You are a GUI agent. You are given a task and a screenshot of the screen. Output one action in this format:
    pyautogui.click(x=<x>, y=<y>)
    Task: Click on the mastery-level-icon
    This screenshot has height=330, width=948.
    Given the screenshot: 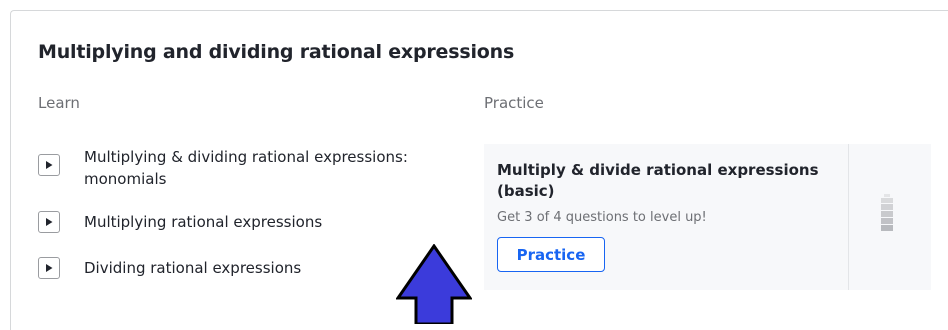 What is the action you would take?
    pyautogui.click(x=887, y=217)
    